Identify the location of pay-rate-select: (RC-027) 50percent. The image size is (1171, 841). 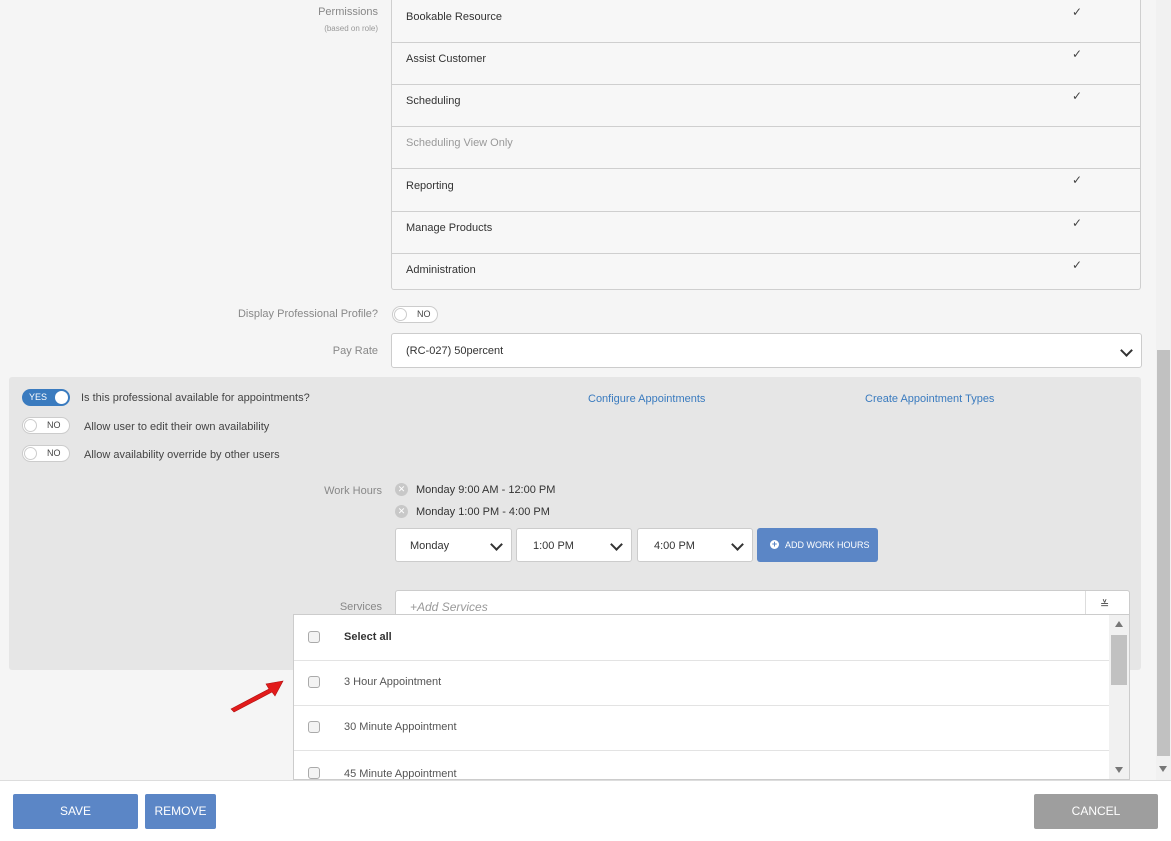
(766, 350).